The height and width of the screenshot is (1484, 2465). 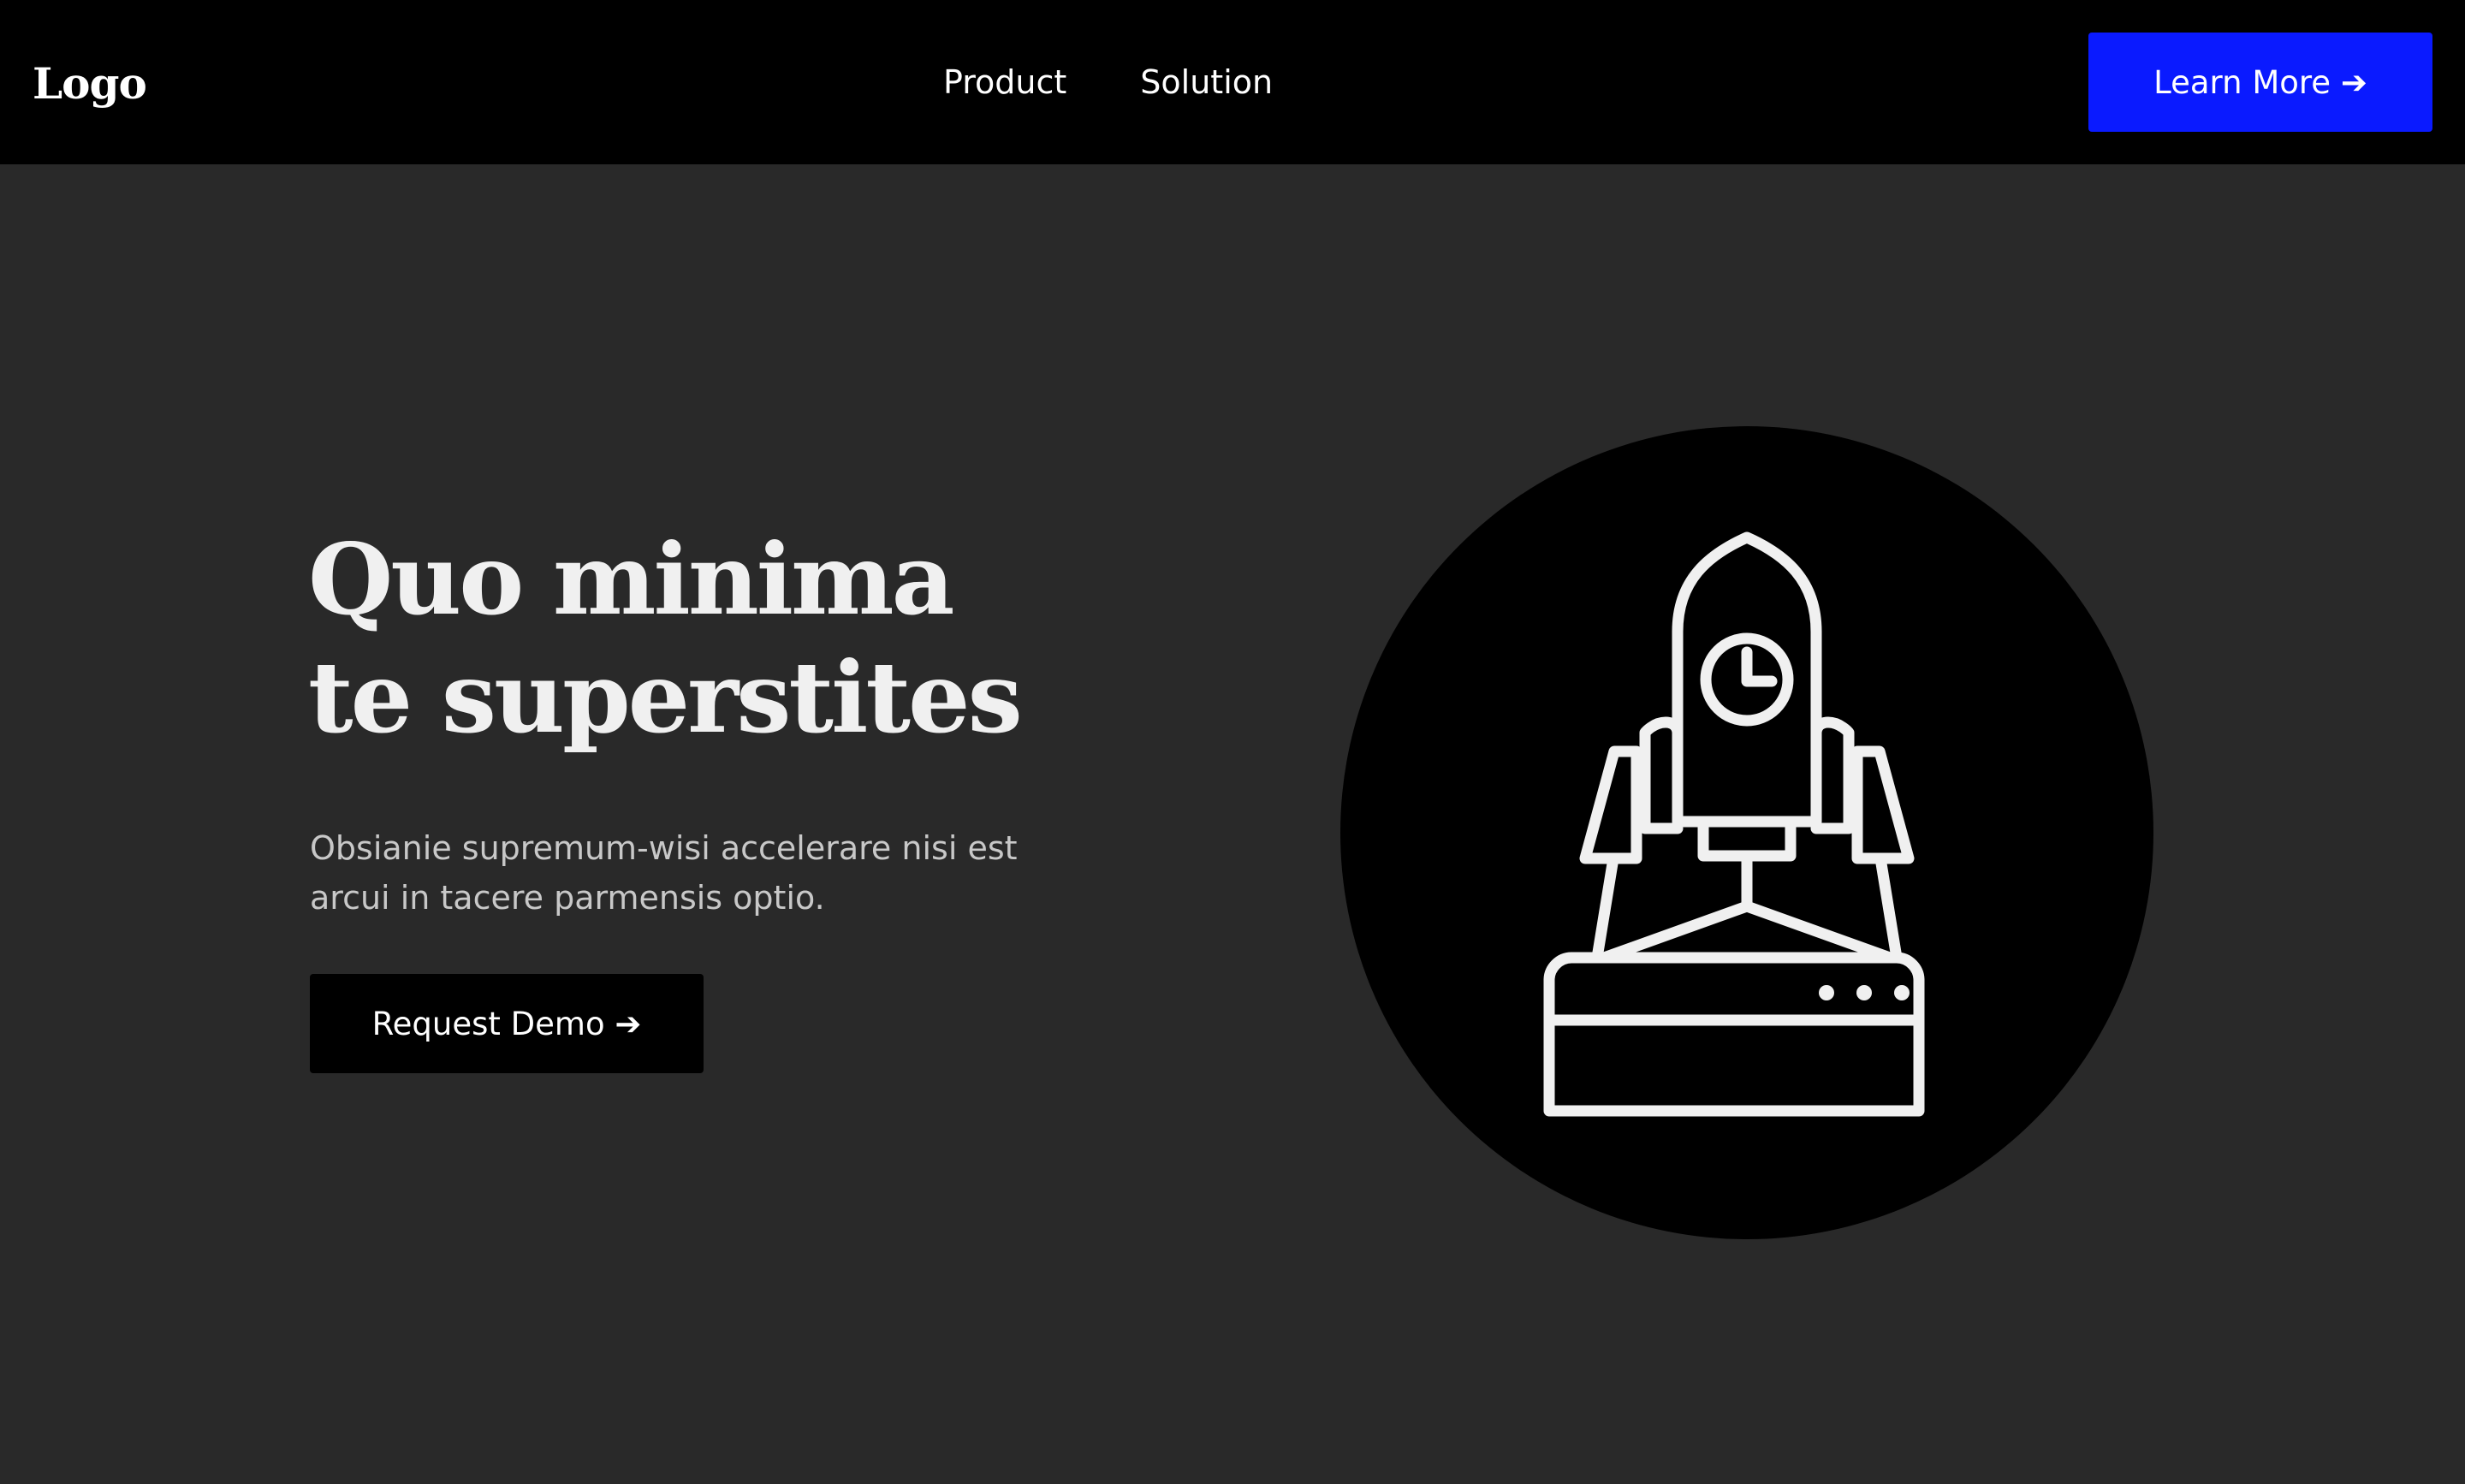 What do you see at coordinates (1734, 824) in the screenshot?
I see `rocket-launch-icon` at bounding box center [1734, 824].